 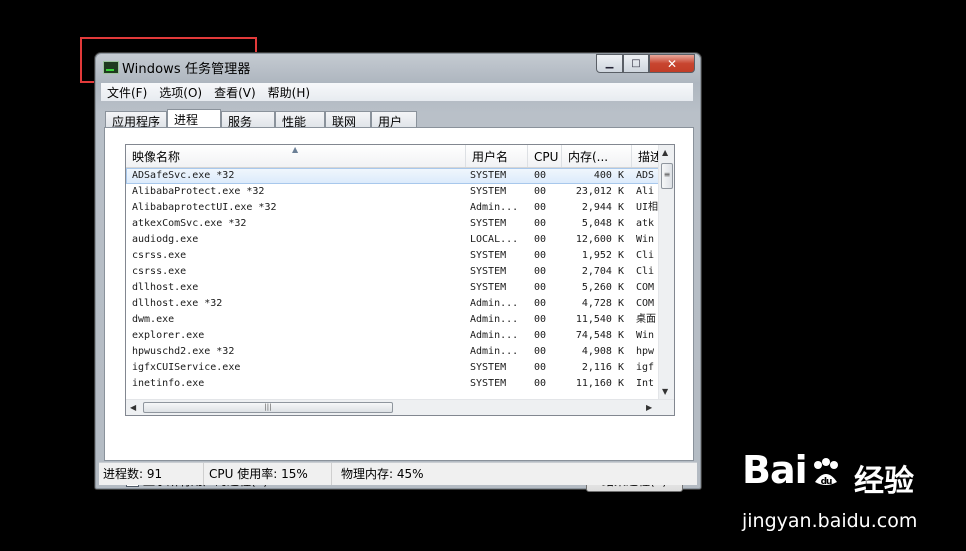 I want to click on tab-performance: 性能, so click(x=300, y=120).